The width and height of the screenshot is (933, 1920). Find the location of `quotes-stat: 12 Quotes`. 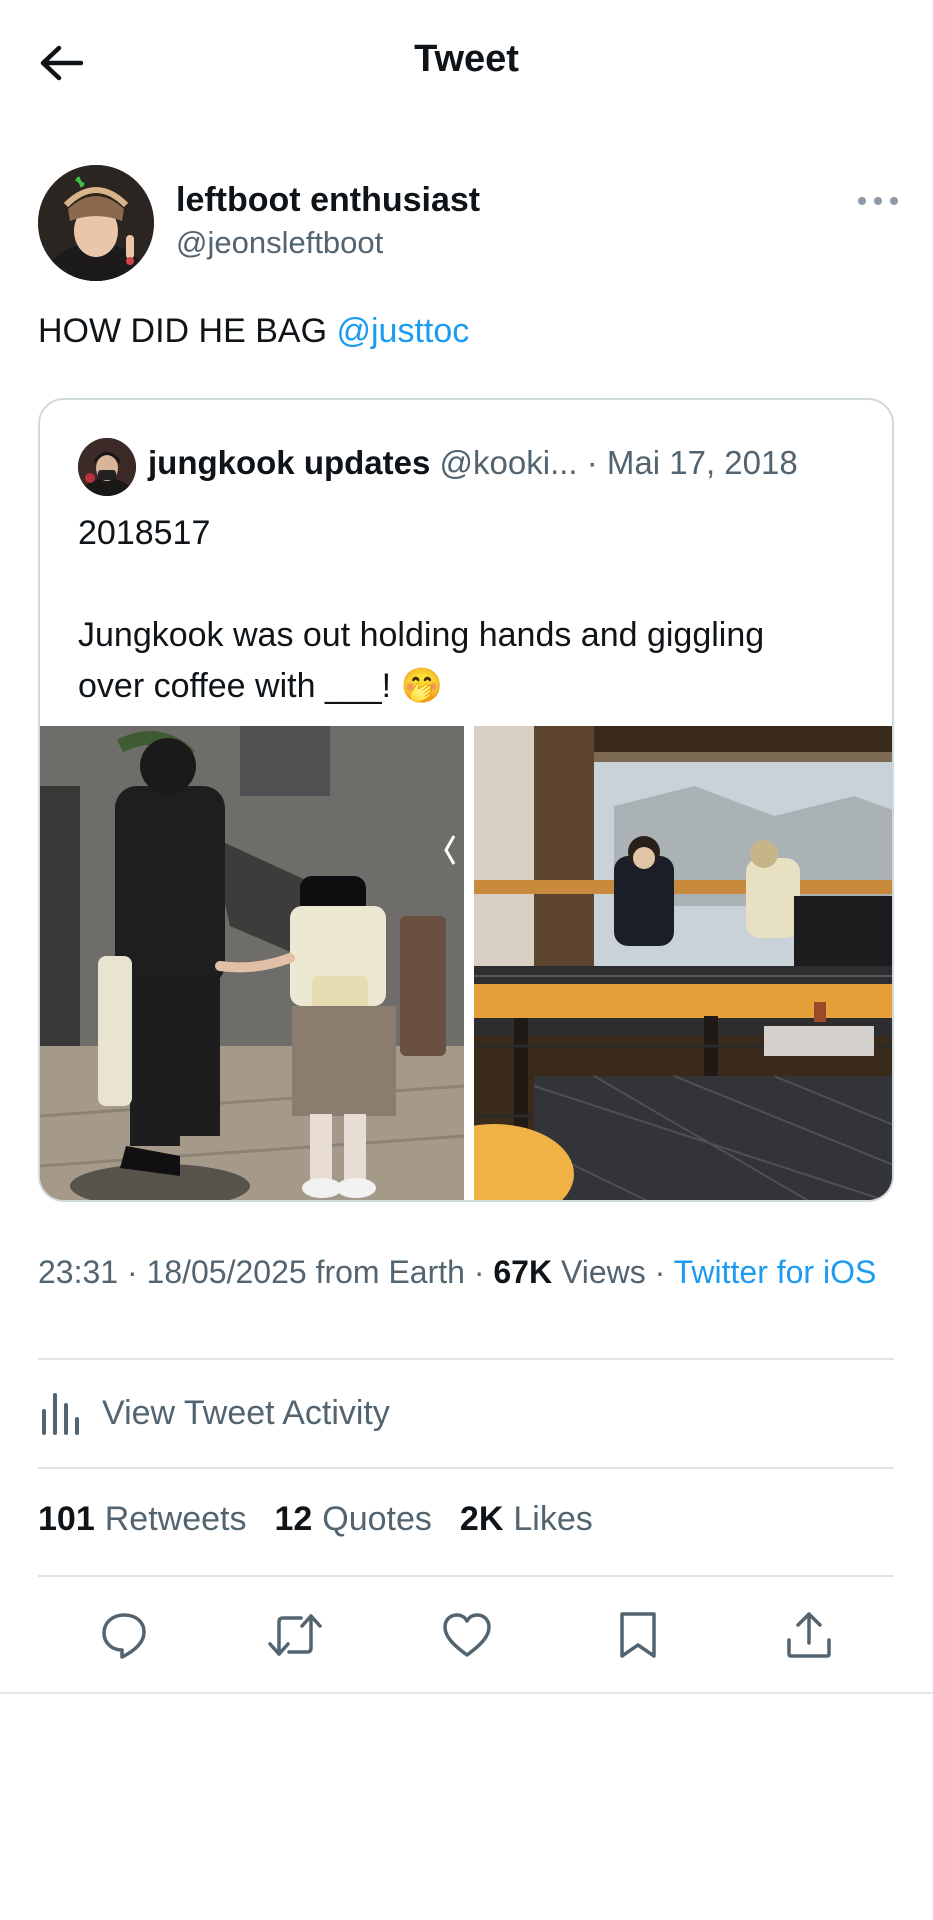

quotes-stat: 12 Quotes is located at coordinates (352, 1519).